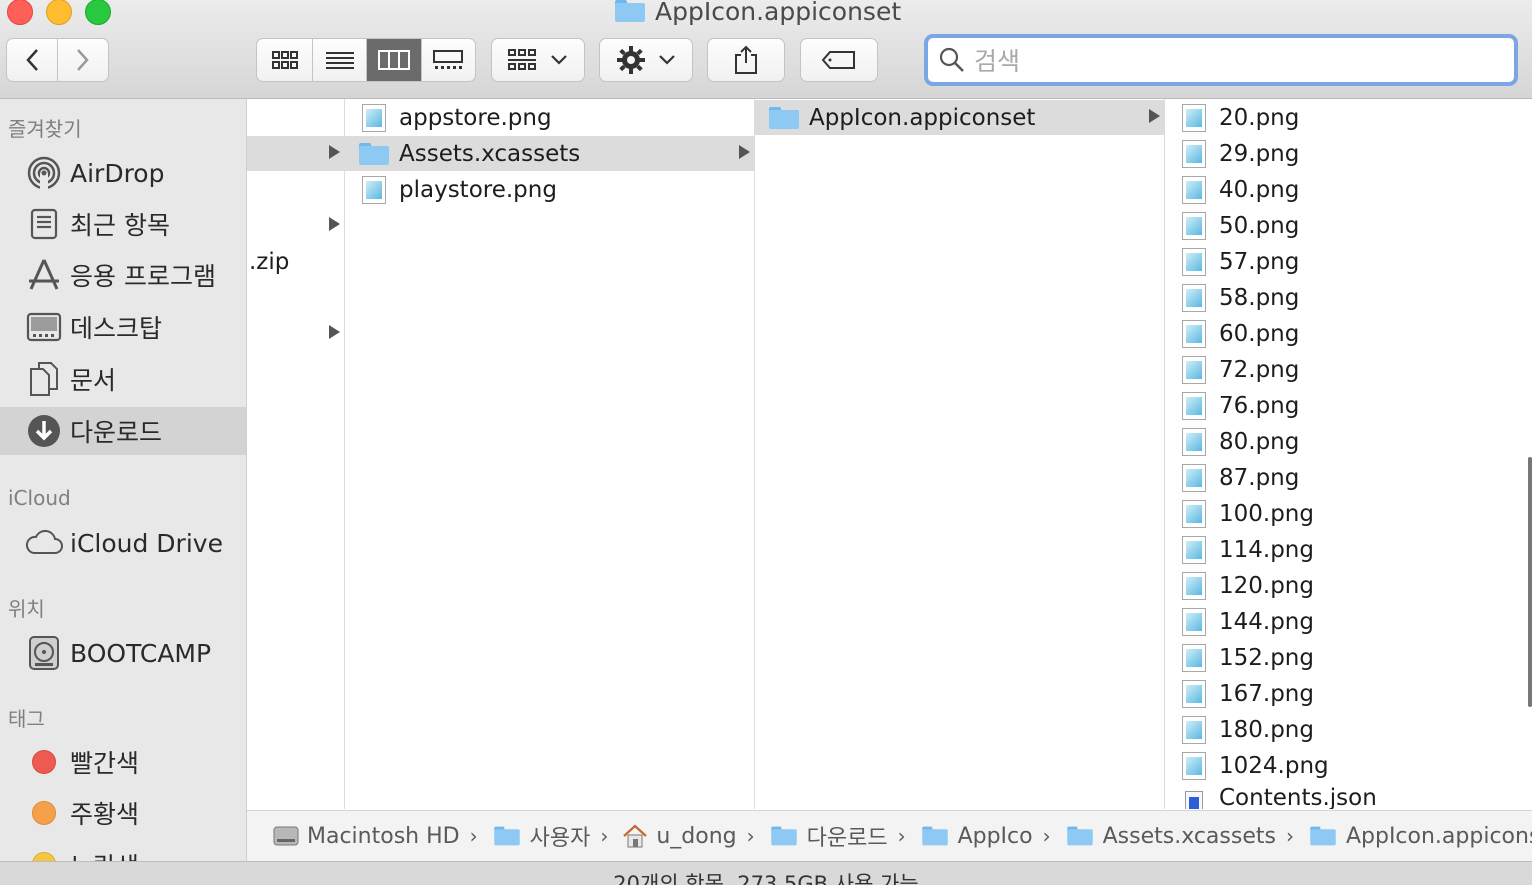 The width and height of the screenshot is (1532, 885). I want to click on file-row: 114.png, so click(1348, 549).